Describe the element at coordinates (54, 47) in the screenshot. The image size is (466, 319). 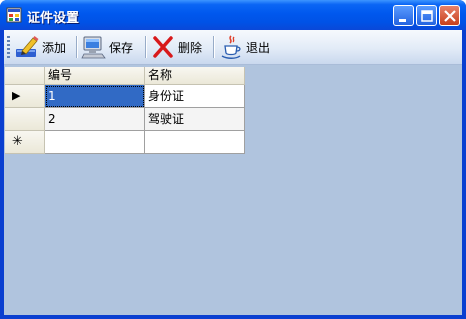
I see `add-label: 添加` at that location.